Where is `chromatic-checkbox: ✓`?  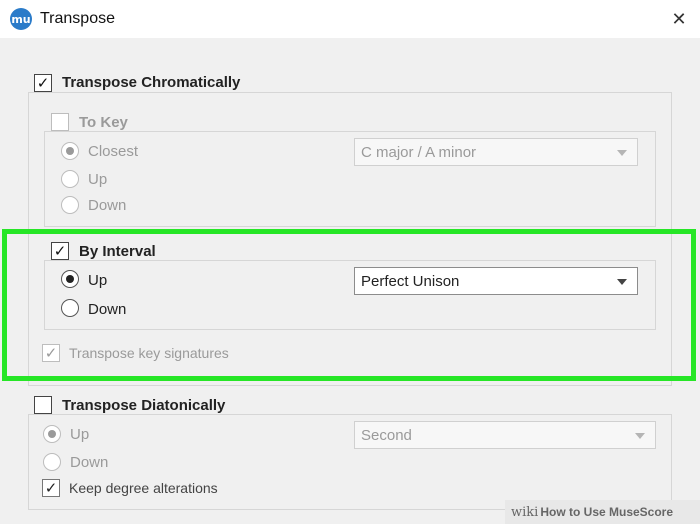 chromatic-checkbox: ✓ is located at coordinates (43, 83).